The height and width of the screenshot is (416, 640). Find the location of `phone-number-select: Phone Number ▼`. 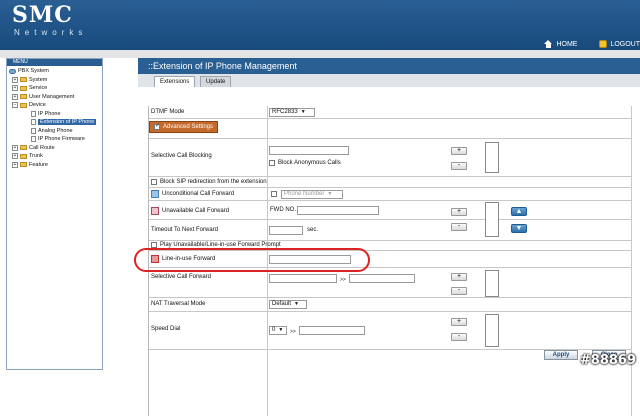

phone-number-select: Phone Number ▼ is located at coordinates (312, 194).